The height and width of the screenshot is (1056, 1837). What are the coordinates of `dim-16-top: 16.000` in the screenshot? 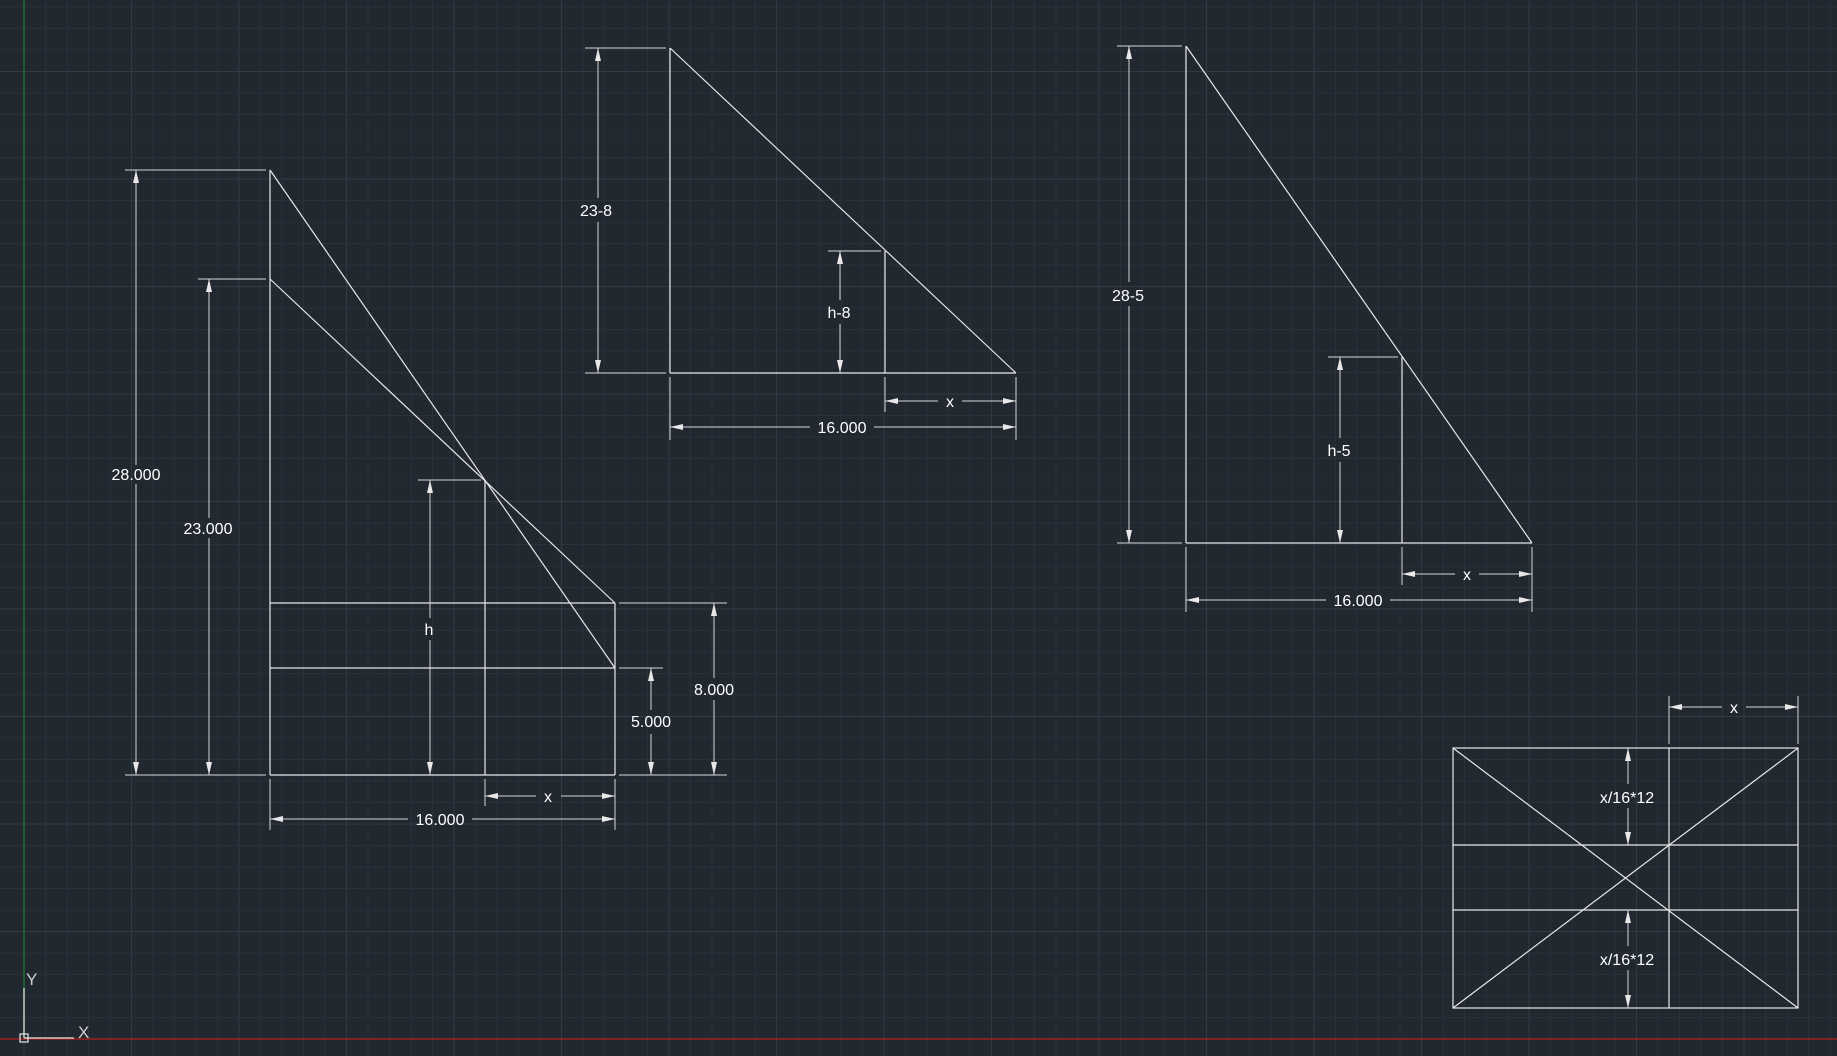 It's located at (842, 408).